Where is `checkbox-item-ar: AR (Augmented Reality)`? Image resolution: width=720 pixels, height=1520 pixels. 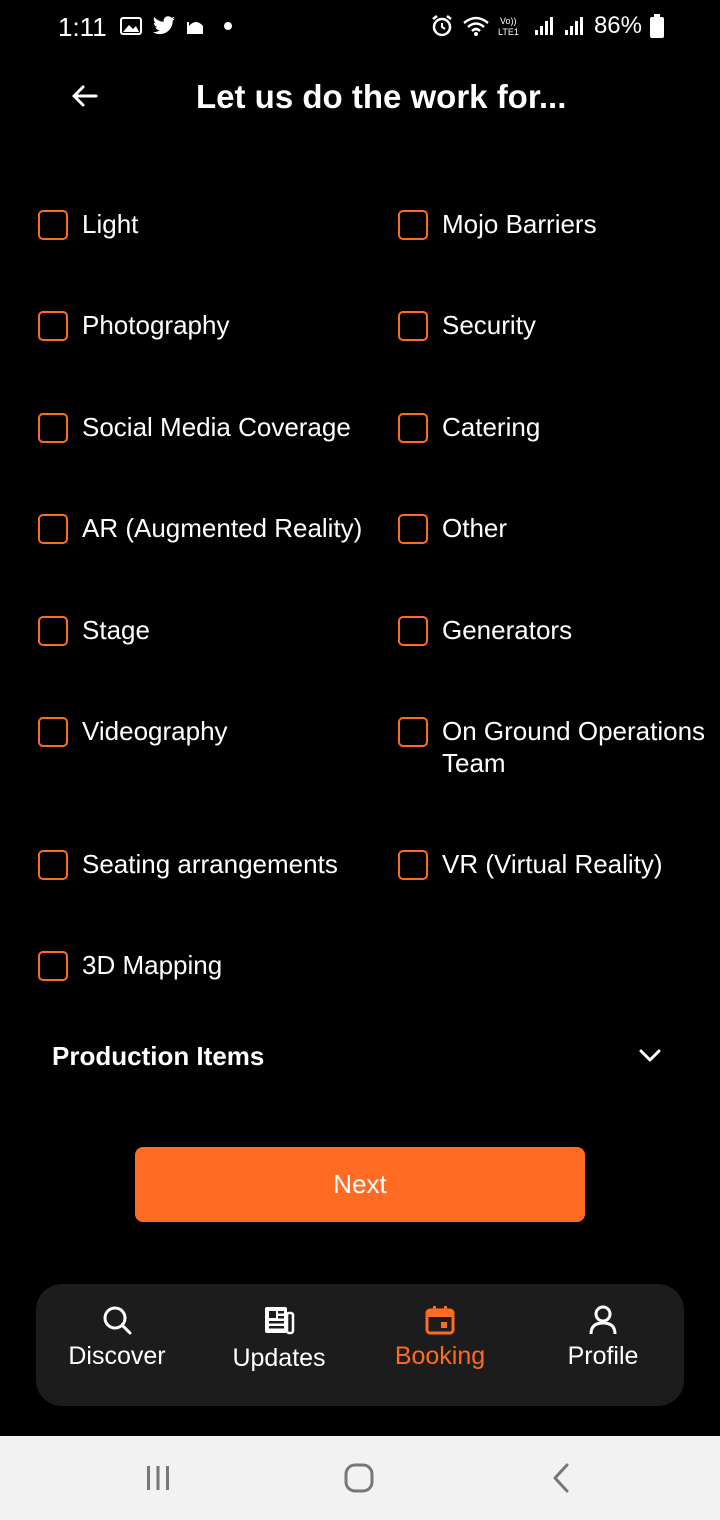
checkbox-item-ar: AR (Augmented Reality) is located at coordinates (200, 528).